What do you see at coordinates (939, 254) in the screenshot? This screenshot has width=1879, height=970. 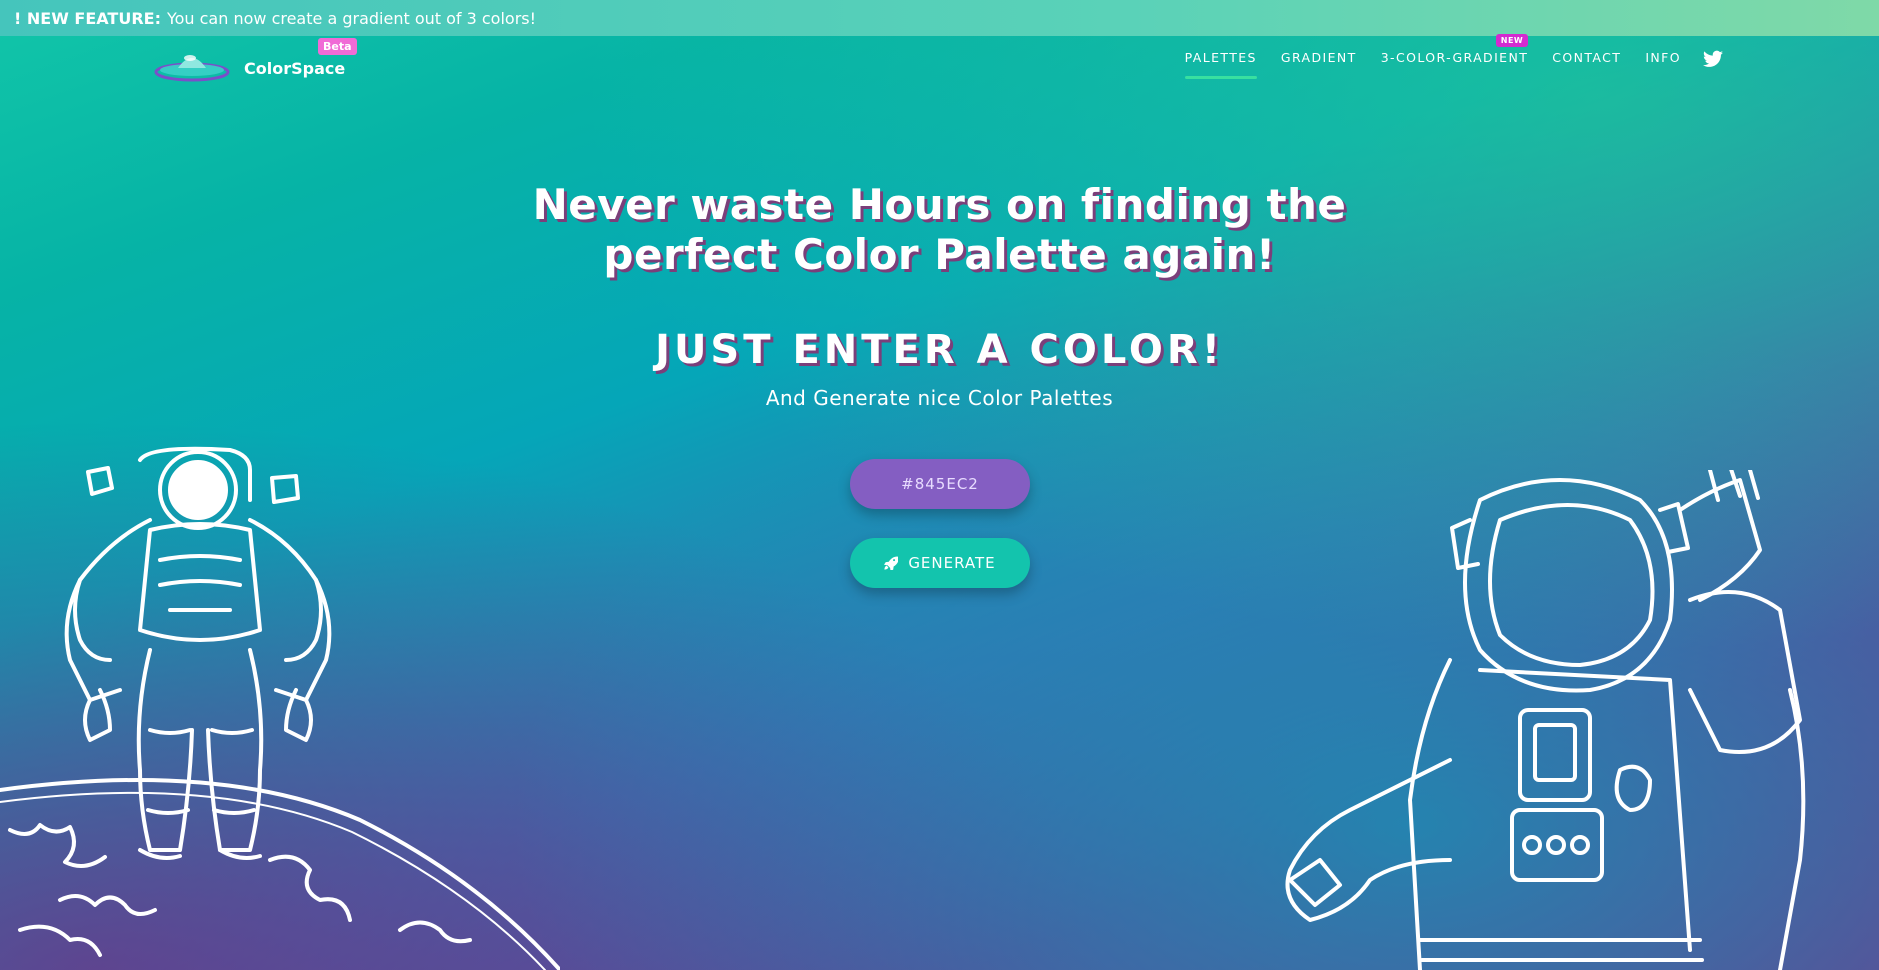 I see `headline-line-2: perfect Color Palette again!` at bounding box center [939, 254].